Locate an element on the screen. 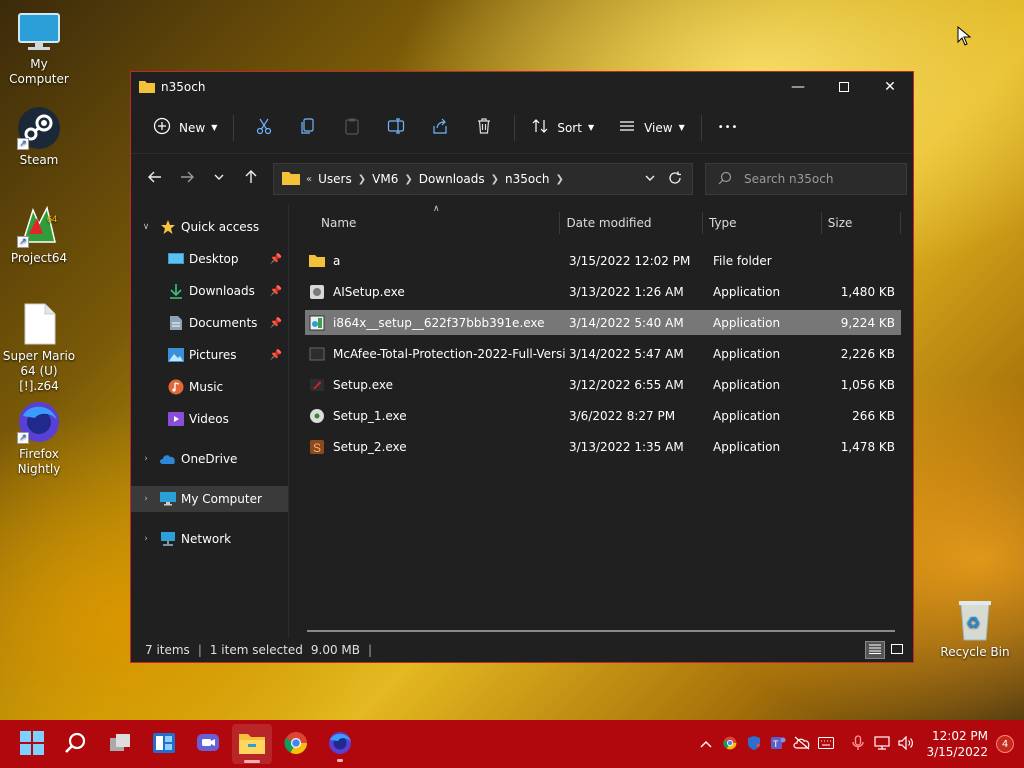  document-icon is located at coordinates (176, 323).